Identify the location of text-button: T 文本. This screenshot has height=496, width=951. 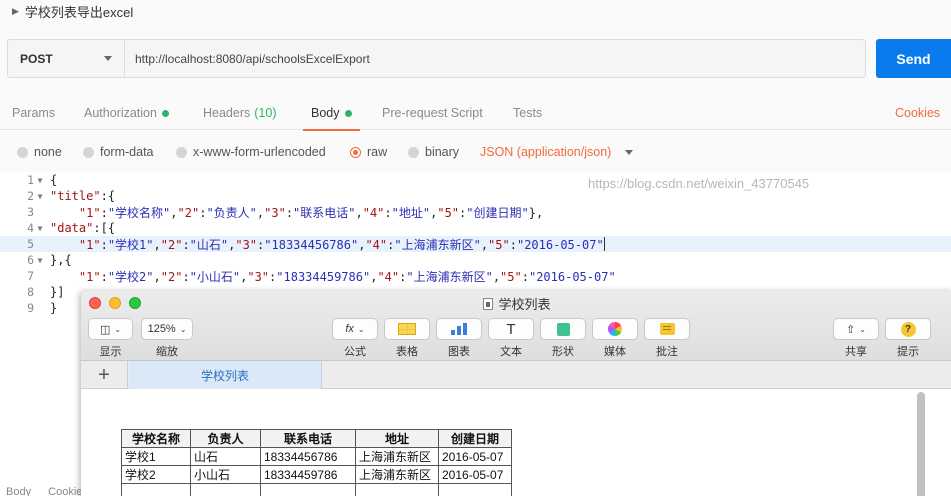
(511, 338).